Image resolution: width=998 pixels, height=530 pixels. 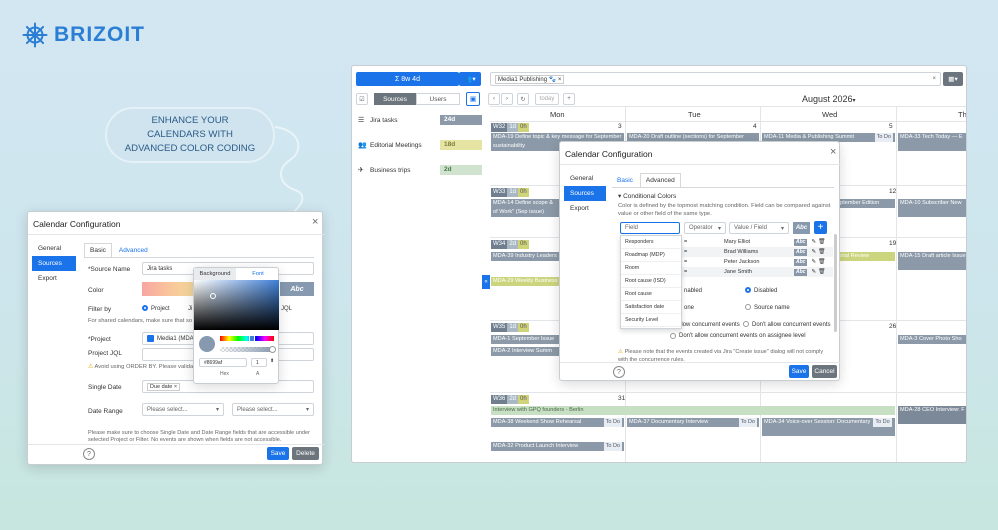 What do you see at coordinates (168, 289) in the screenshot?
I see `color-swatches` at bounding box center [168, 289].